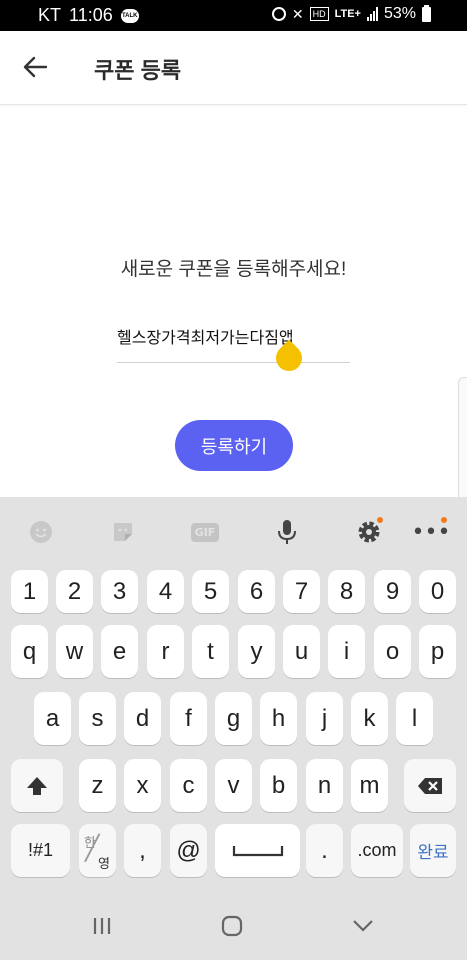 The height and width of the screenshot is (960, 467). I want to click on key-6: 6, so click(256, 591).